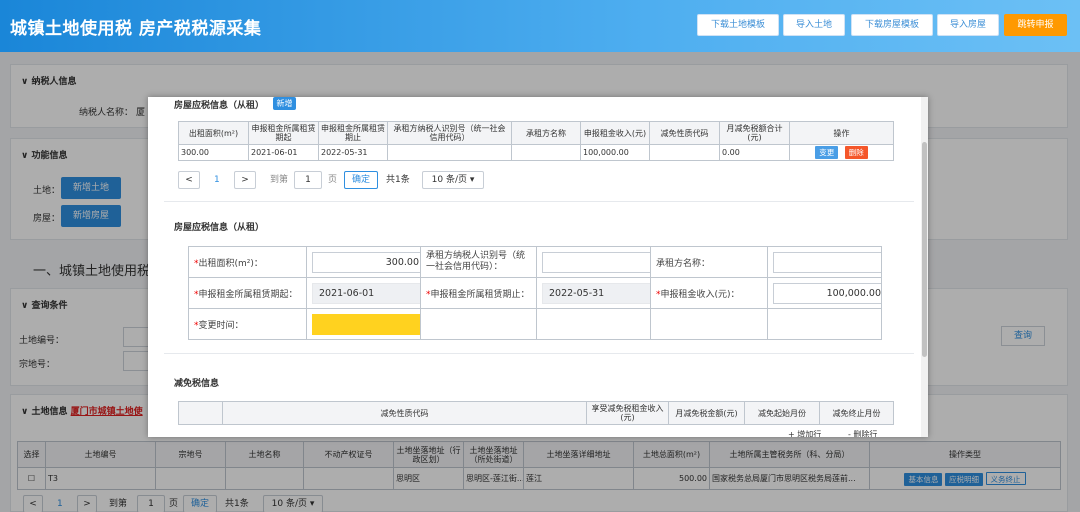  Describe the element at coordinates (449, 152) in the screenshot. I see `grid-cell-tin` at that location.